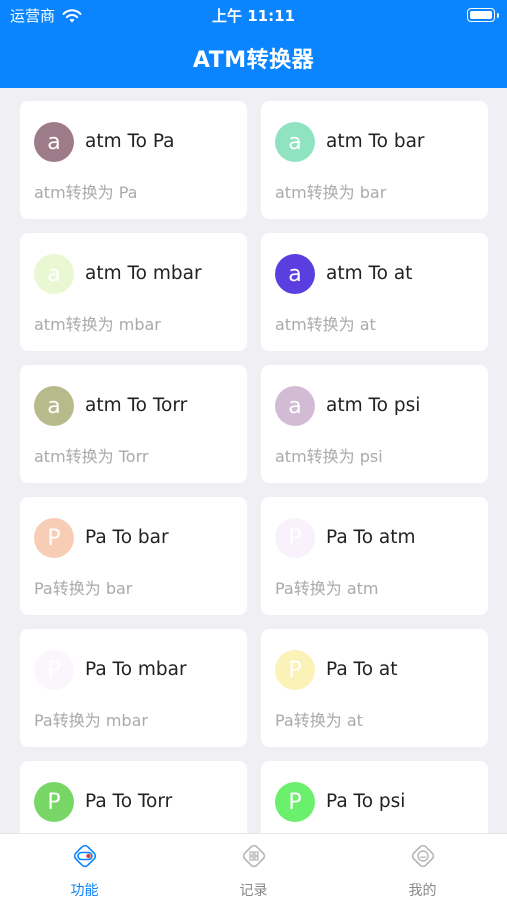  I want to click on status-bar: 运营商 上午 11:11, so click(253, 15).